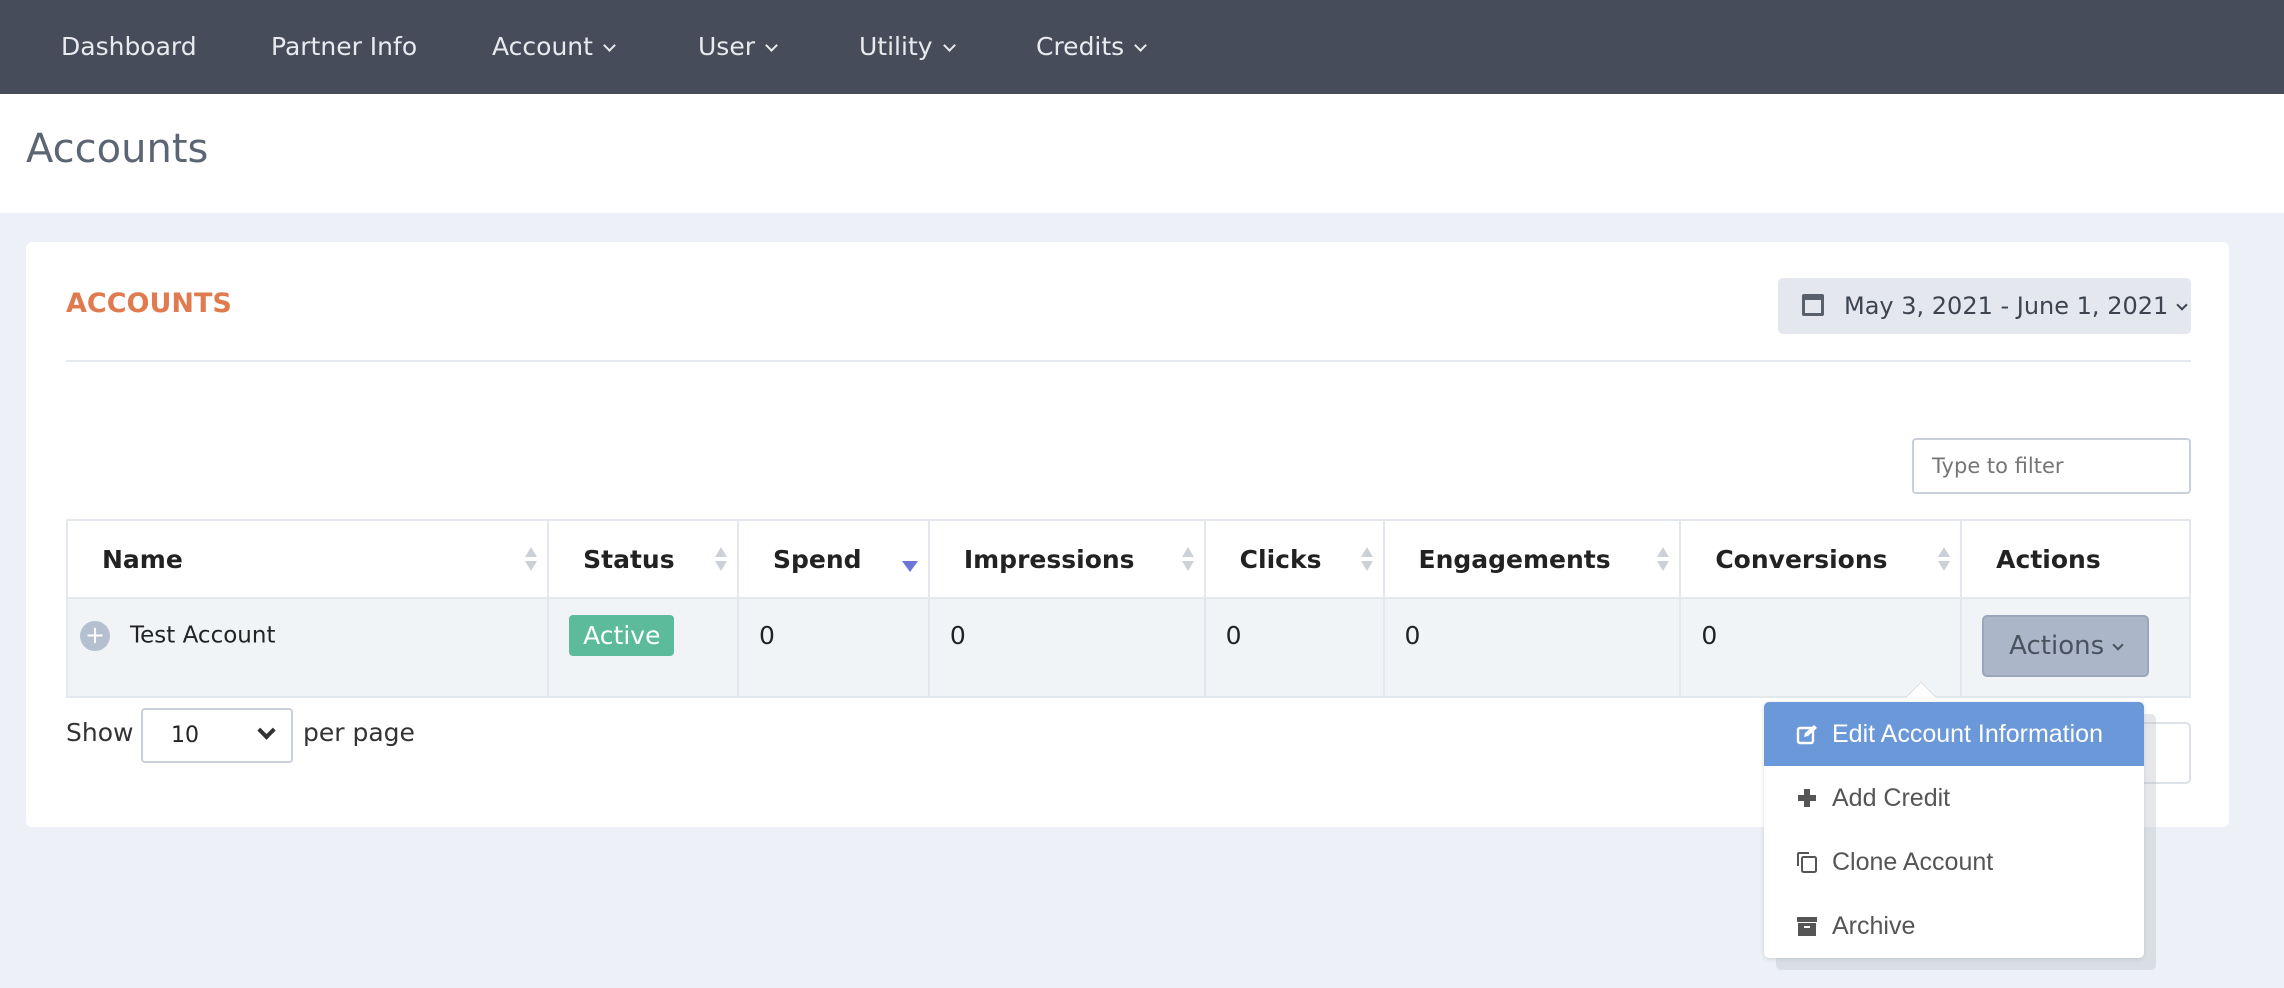  What do you see at coordinates (149, 303) in the screenshot?
I see `section-title: ACCOUNTS` at bounding box center [149, 303].